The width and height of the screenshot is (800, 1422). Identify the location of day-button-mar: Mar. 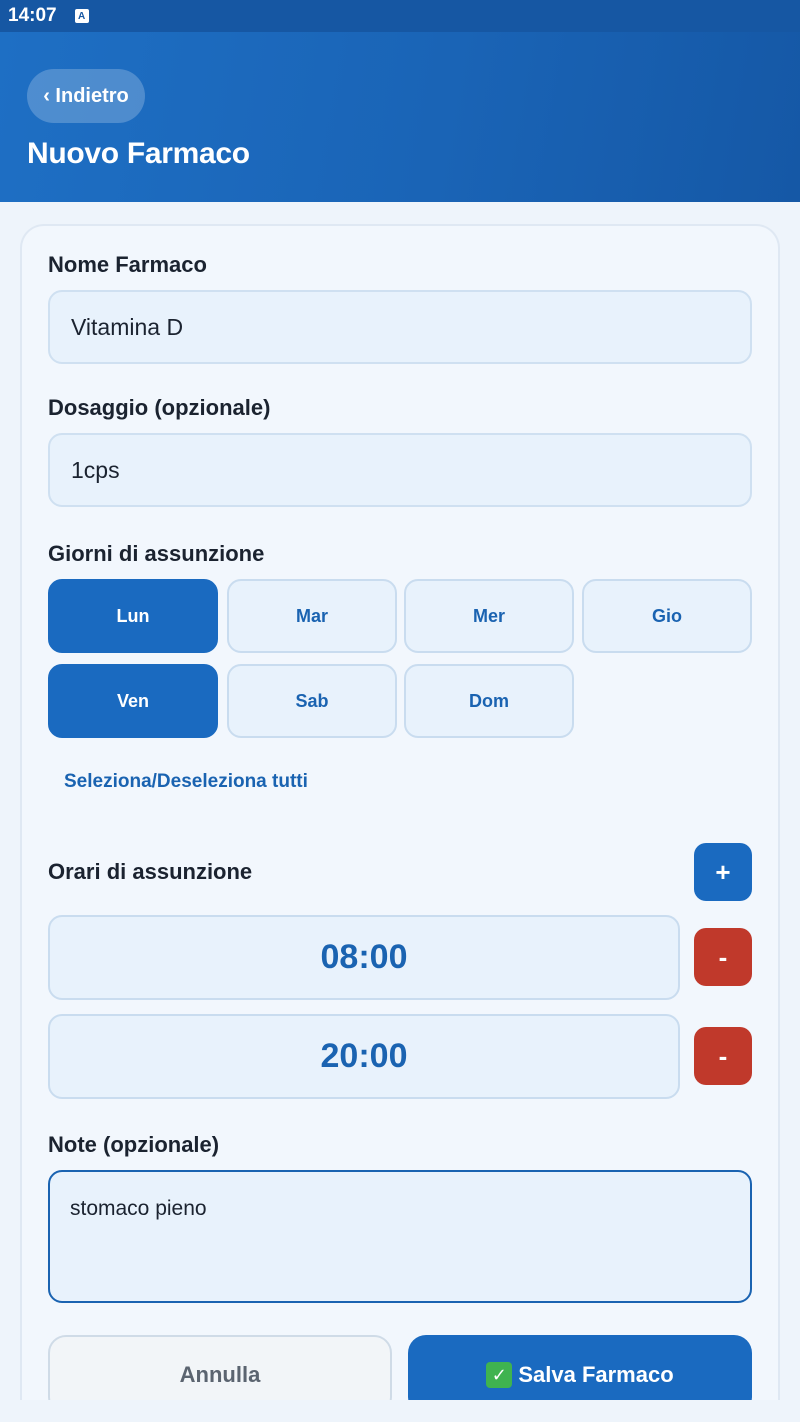
(312, 616).